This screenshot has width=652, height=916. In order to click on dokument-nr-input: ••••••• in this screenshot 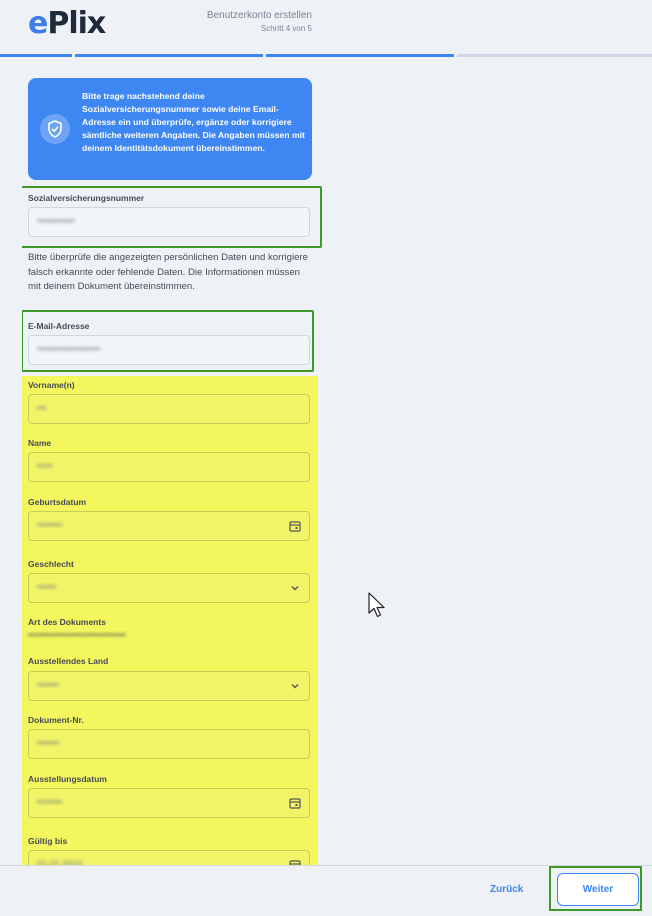, I will do `click(169, 744)`.